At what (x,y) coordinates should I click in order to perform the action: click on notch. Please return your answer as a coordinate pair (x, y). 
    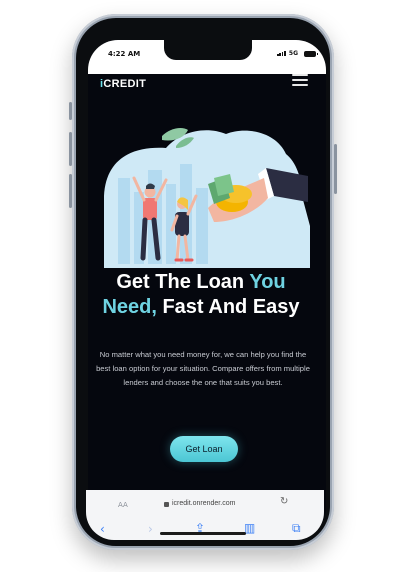
    Looking at the image, I should click on (208, 50).